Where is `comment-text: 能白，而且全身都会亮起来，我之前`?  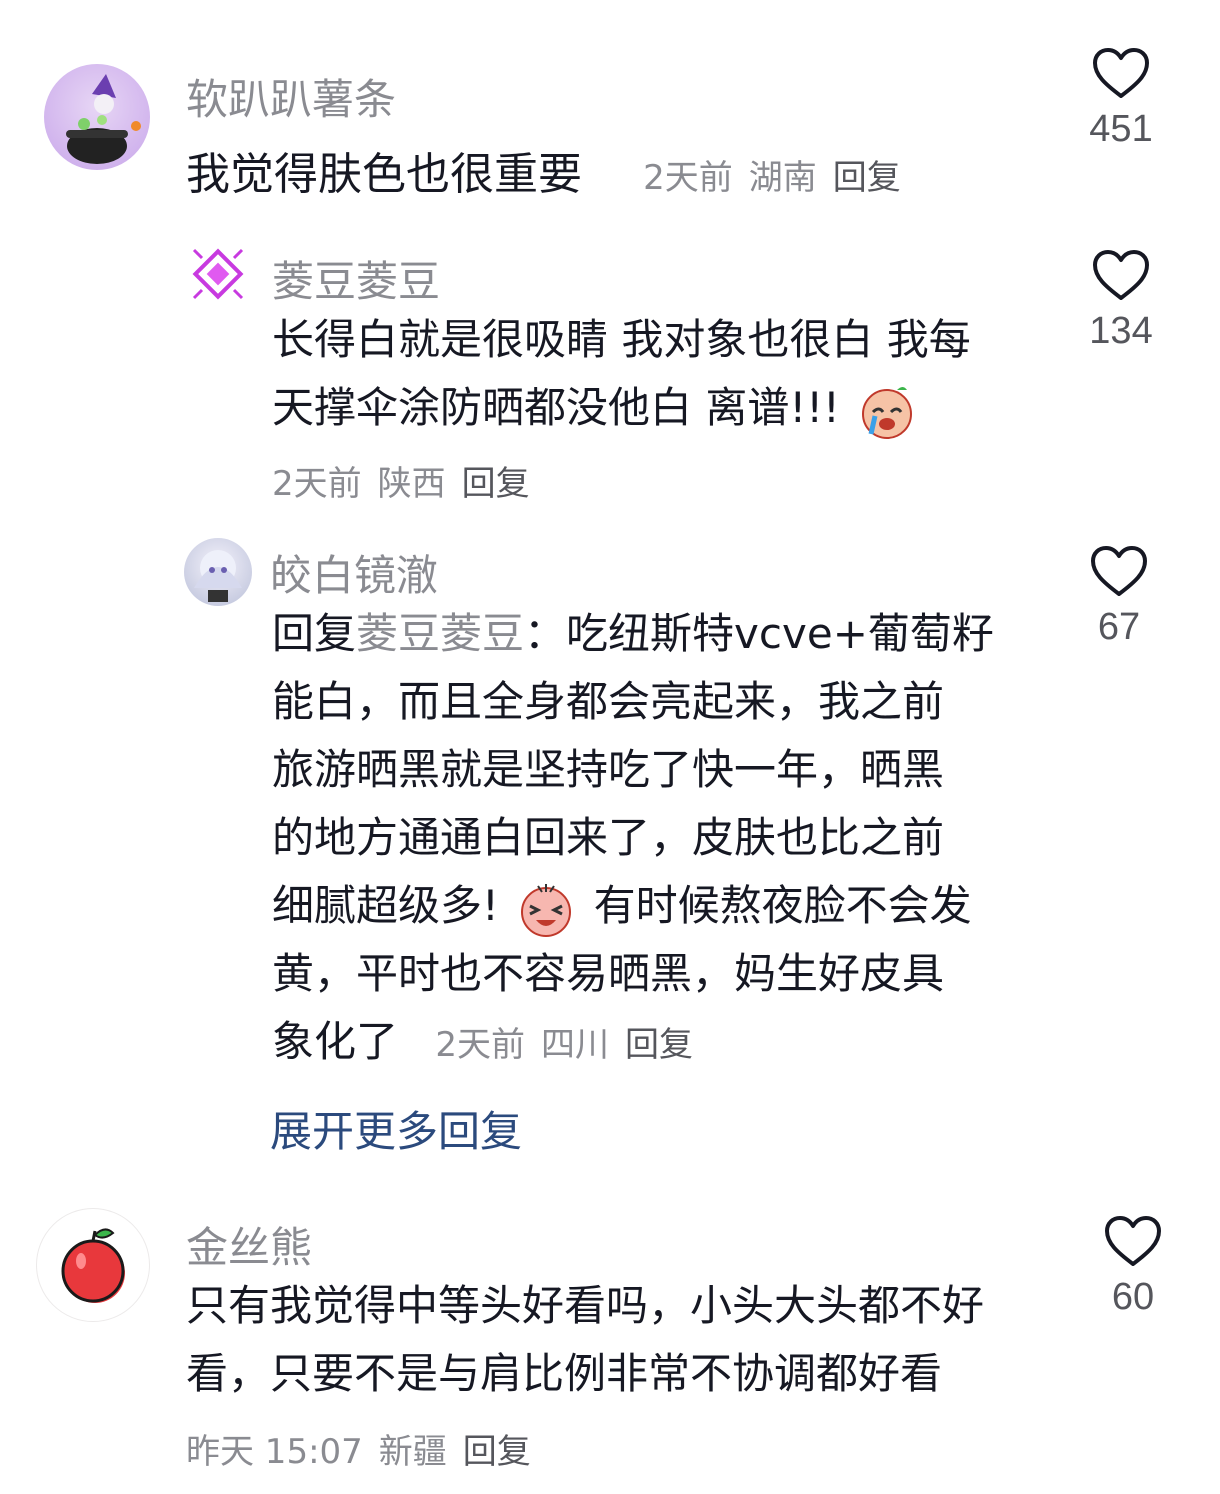 comment-text: 能白，而且全身都会亮起来，我之前 is located at coordinates (608, 701).